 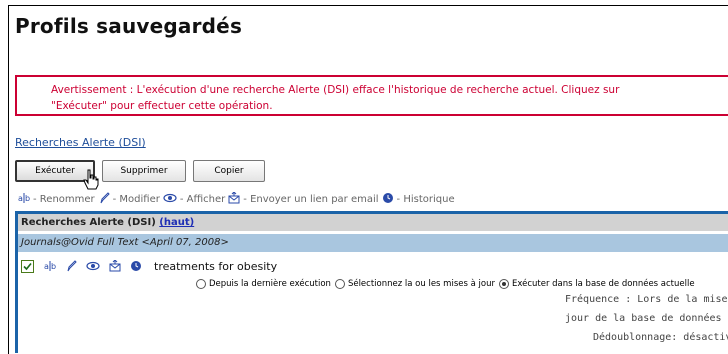 What do you see at coordinates (373, 222) in the screenshot?
I see `panel-header: Recherches Alerte (DSI) (haut)` at bounding box center [373, 222].